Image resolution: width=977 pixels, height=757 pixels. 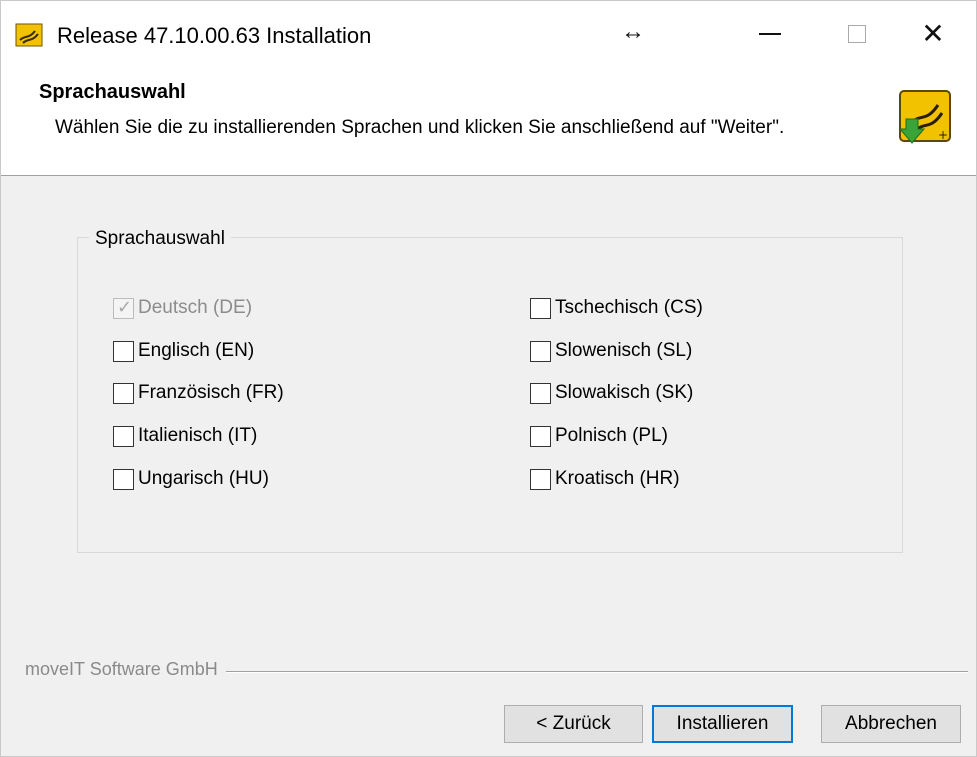 I want to click on cancel-button: Abbrechen, so click(x=891, y=724).